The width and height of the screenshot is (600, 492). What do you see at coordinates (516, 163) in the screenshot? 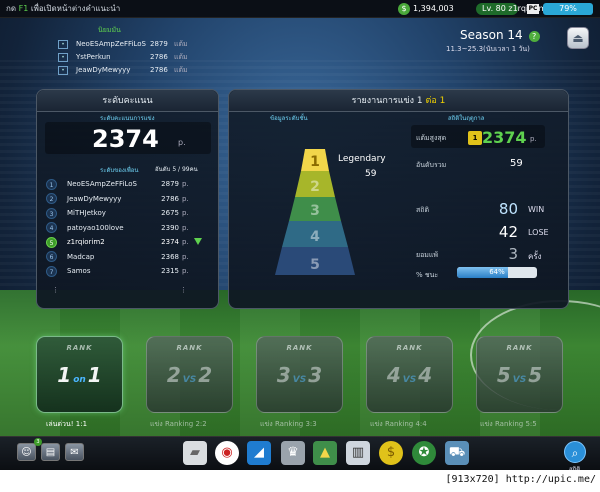
I see `total-rank-value: 59` at bounding box center [516, 163].